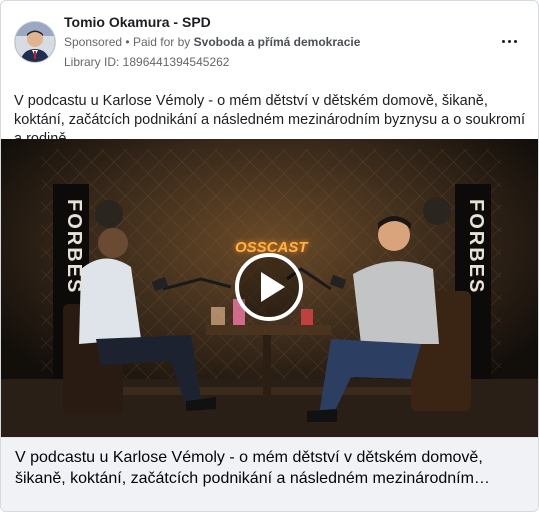  What do you see at coordinates (74, 247) in the screenshot?
I see `banner-left-text: FORBES` at bounding box center [74, 247].